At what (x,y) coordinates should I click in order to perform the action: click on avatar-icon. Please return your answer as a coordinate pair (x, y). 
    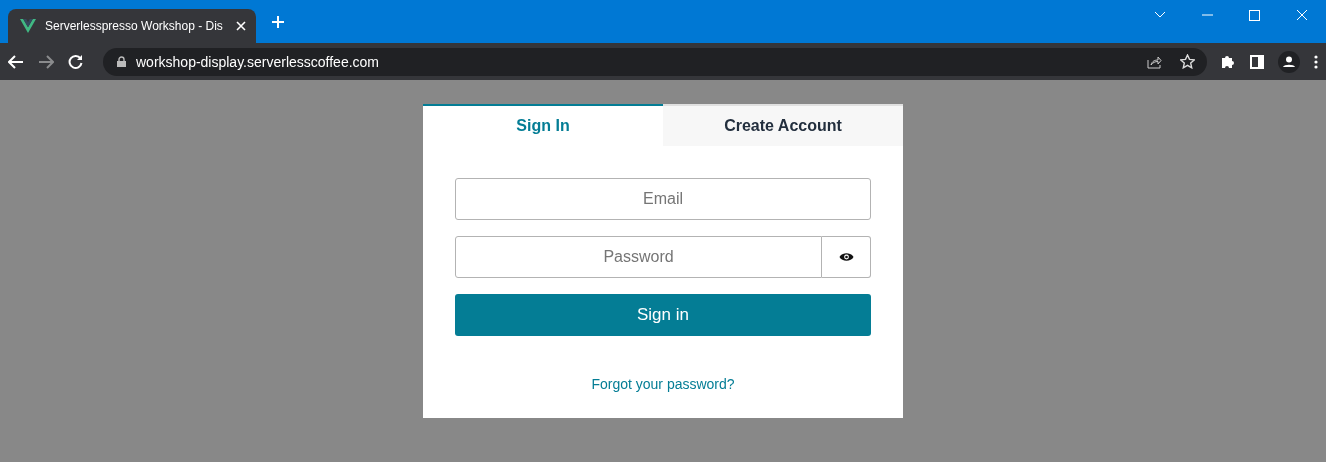
    Looking at the image, I should click on (1289, 61).